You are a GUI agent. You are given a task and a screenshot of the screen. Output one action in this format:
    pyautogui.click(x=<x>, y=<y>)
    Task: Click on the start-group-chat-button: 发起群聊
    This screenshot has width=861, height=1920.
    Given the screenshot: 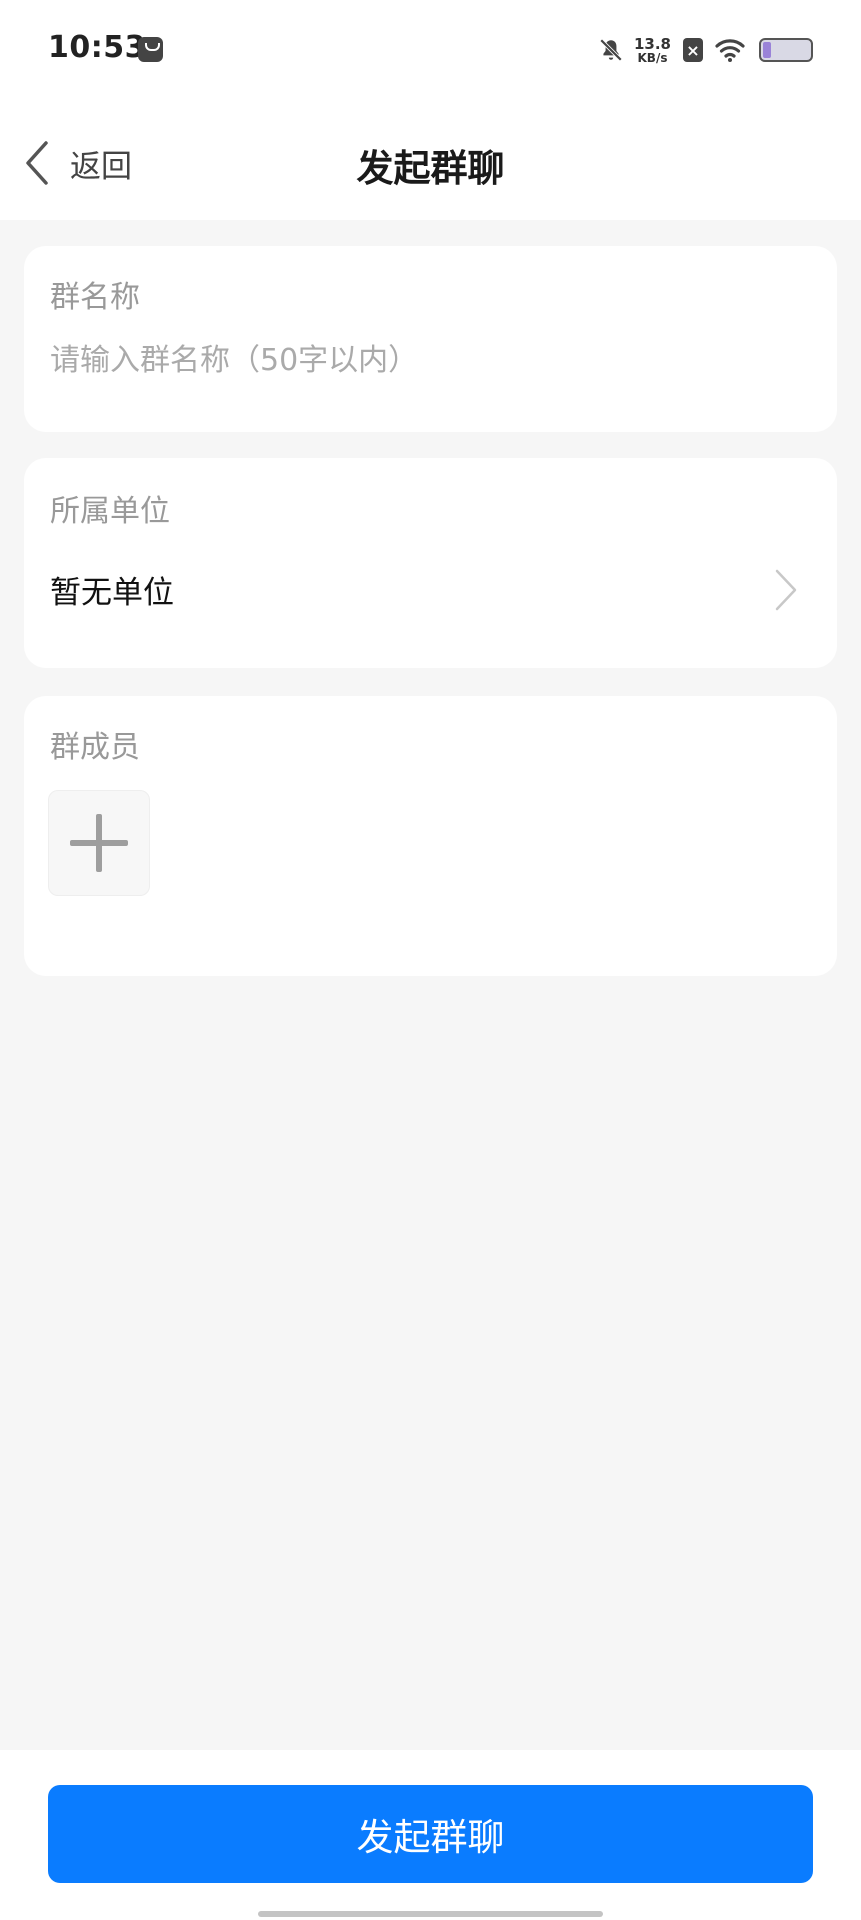 What is the action you would take?
    pyautogui.click(x=430, y=1834)
    